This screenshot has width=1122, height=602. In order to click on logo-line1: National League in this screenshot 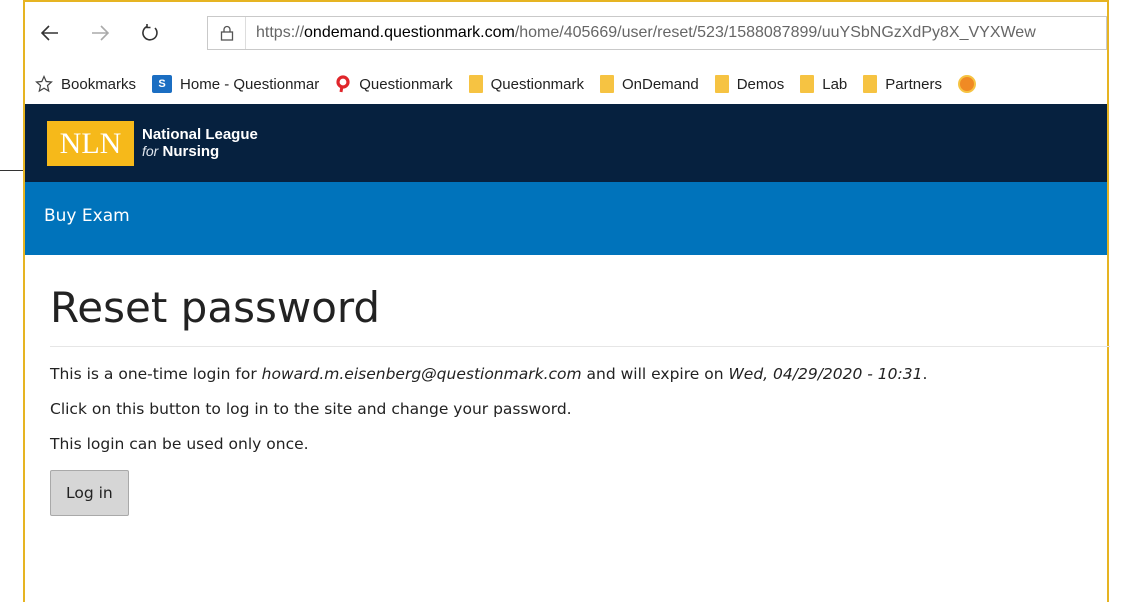, I will do `click(200, 134)`.